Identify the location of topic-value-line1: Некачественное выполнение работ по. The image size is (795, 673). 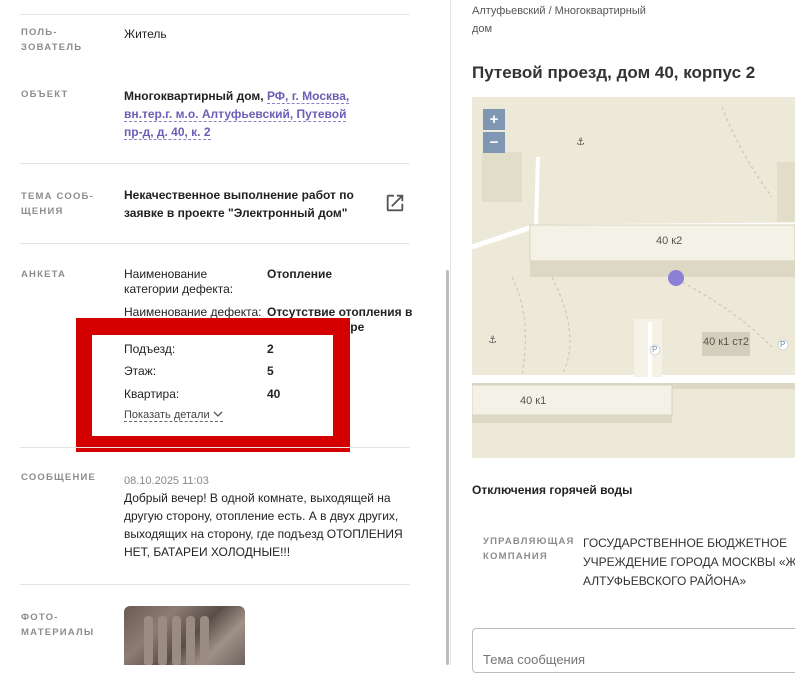
(239, 195).